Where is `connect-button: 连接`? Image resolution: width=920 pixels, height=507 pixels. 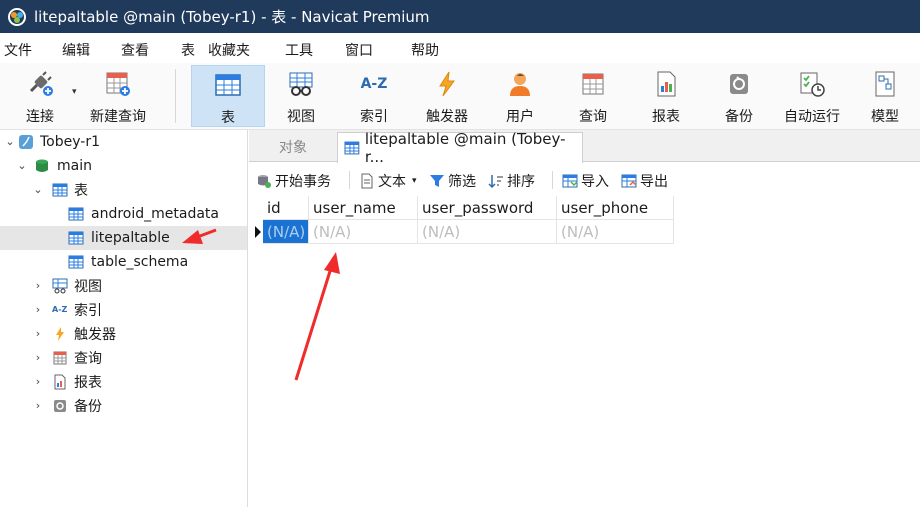 connect-button: 连接 is located at coordinates (40, 96).